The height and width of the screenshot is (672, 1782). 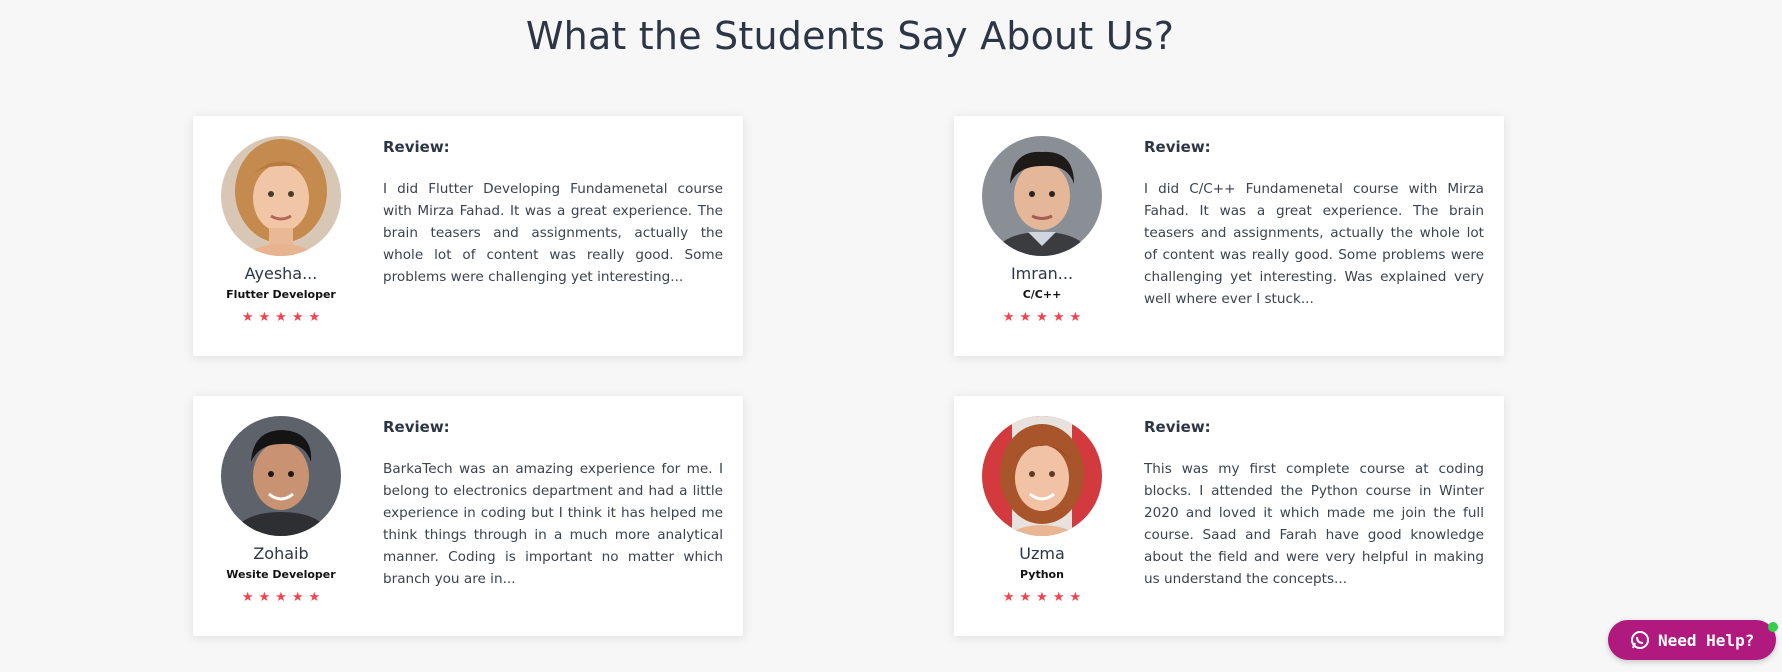 I want to click on student-profile: Ayesha... Flutter Developer ★ ★ ★ ★ ★, so click(x=281, y=230).